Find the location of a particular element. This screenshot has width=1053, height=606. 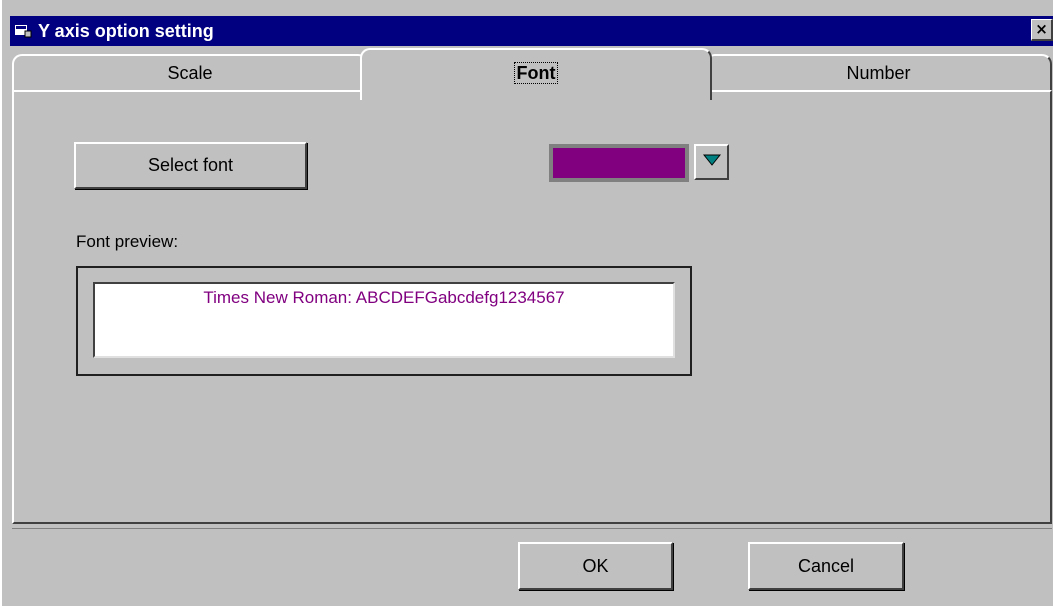

ok-button: OK is located at coordinates (595, 566).